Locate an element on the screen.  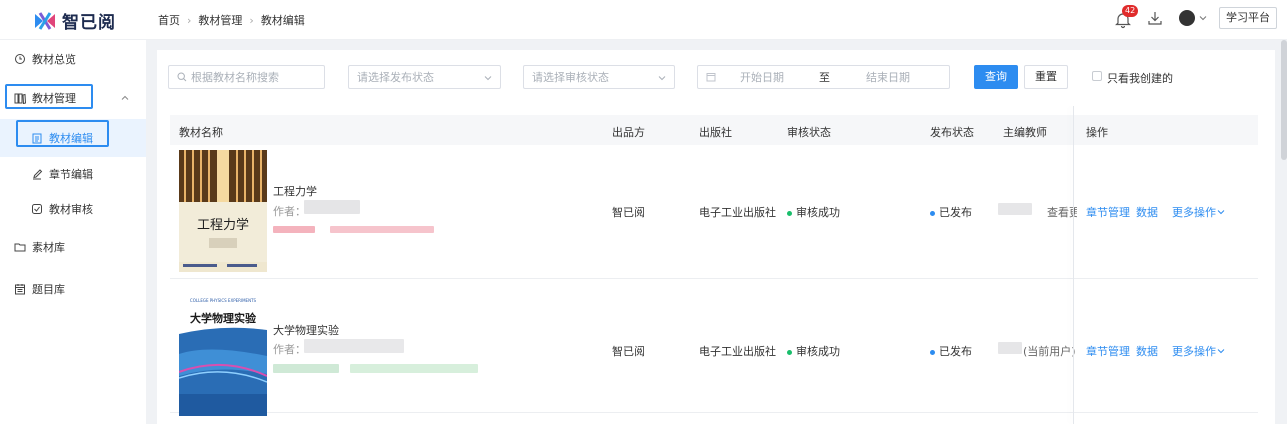
folder-icon is located at coordinates (20, 247).